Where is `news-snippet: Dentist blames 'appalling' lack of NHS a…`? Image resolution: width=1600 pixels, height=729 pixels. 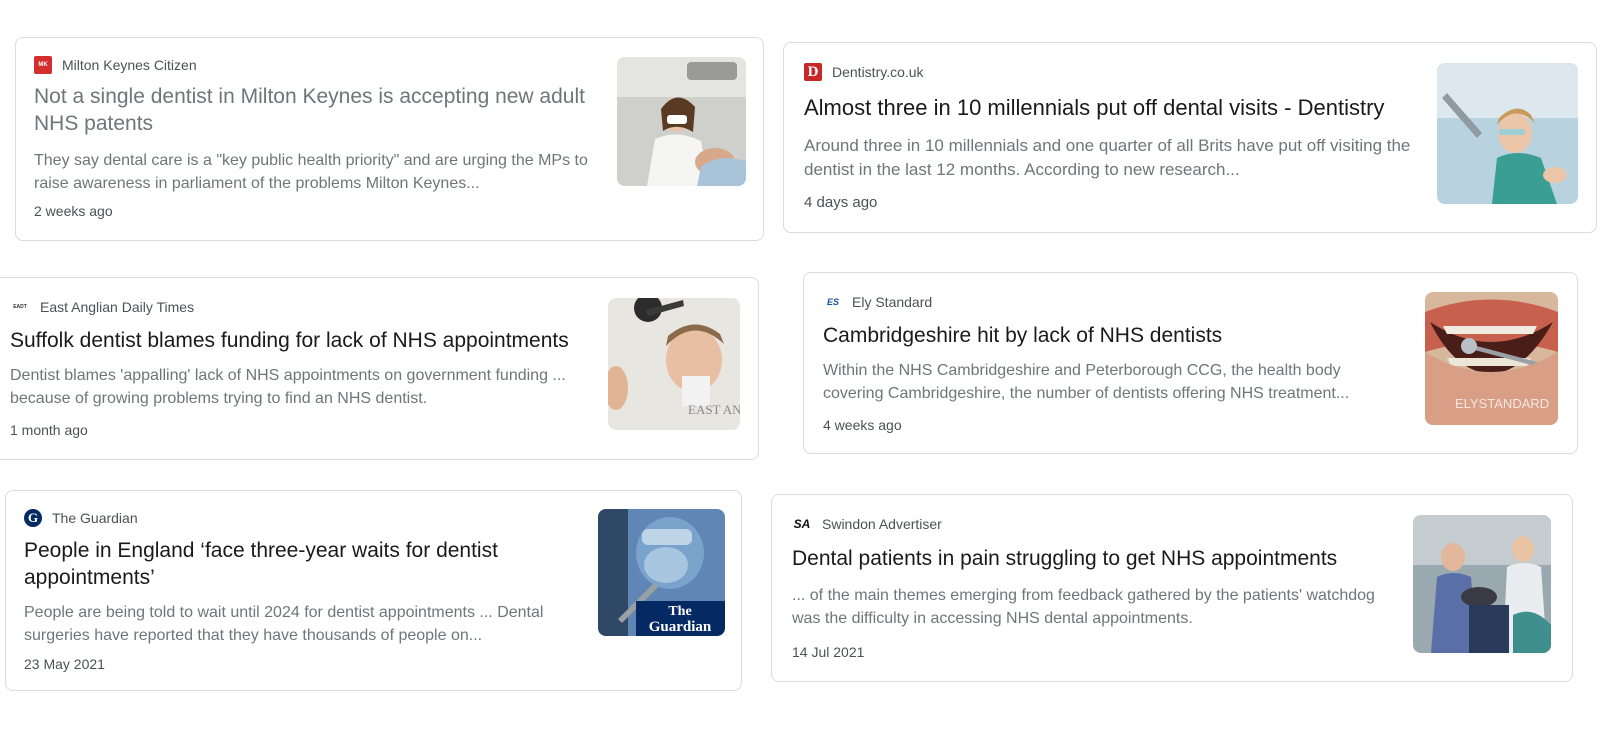 news-snippet: Dentist blames 'appalling' lack of NHS a… is located at coordinates (288, 387).